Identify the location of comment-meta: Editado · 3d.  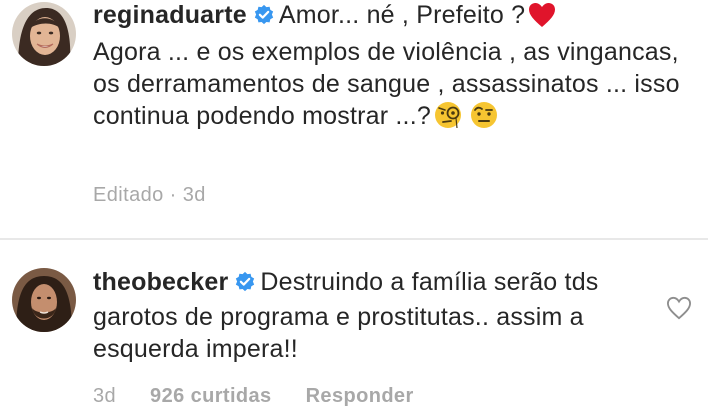
(149, 195).